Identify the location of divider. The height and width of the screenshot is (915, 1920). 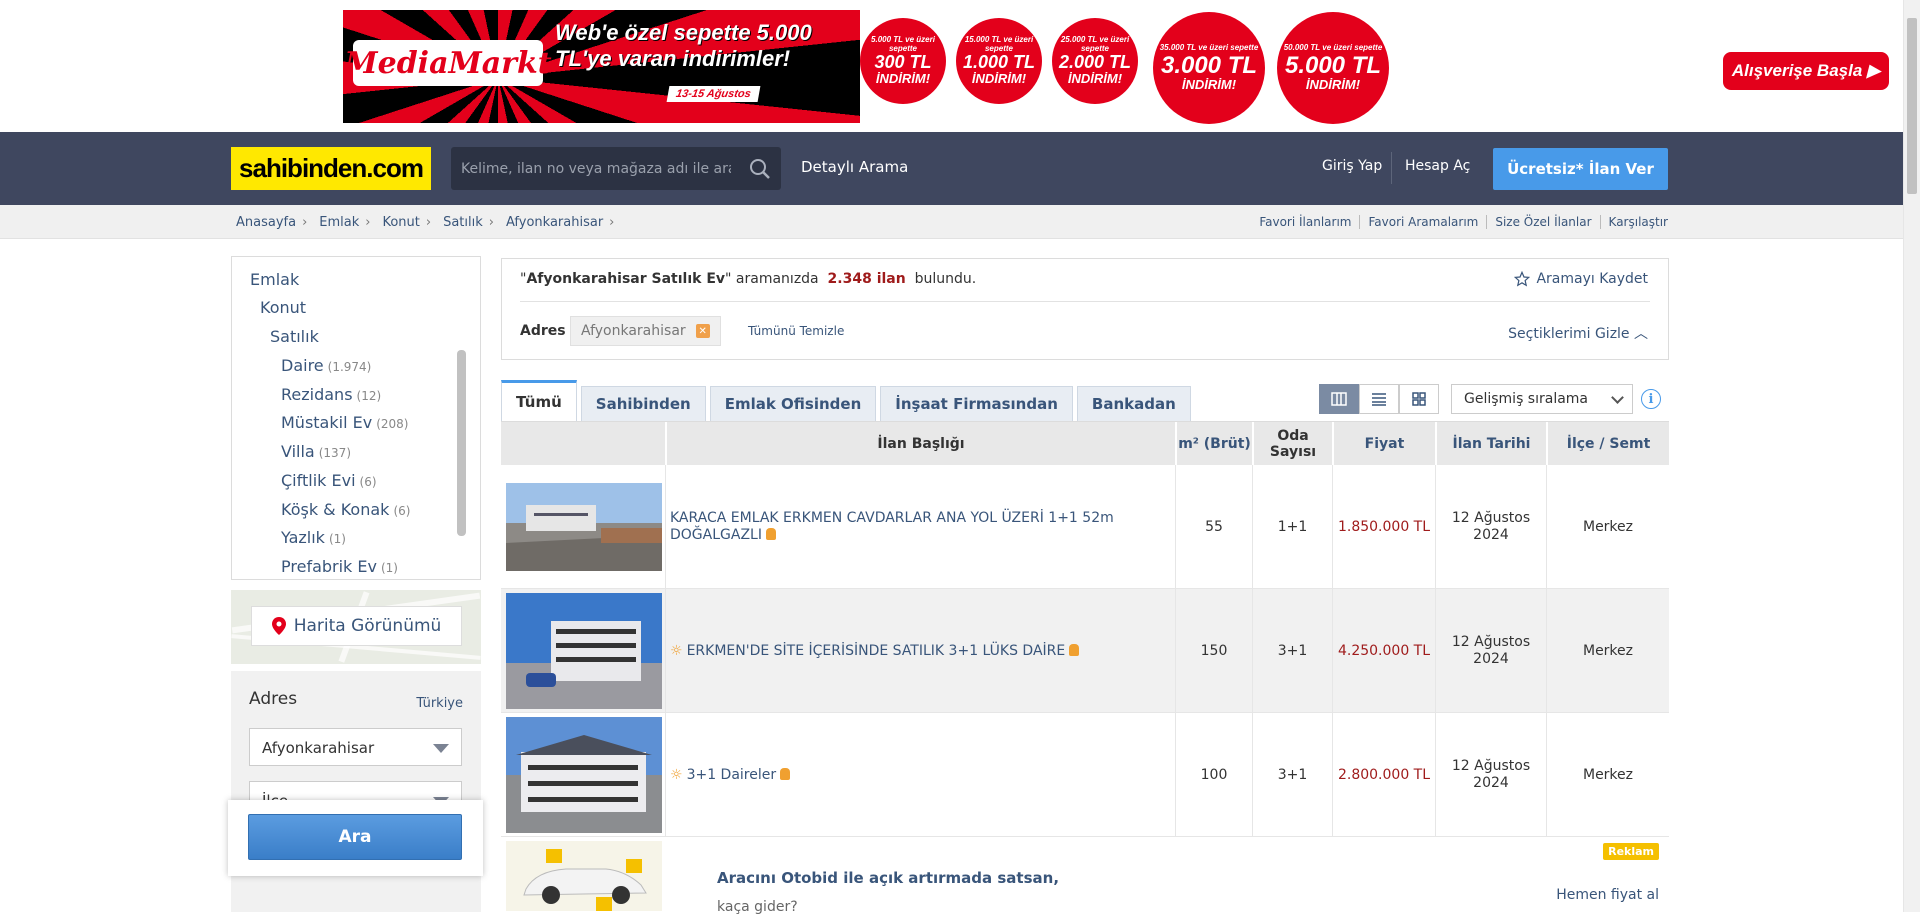
(1085, 301).